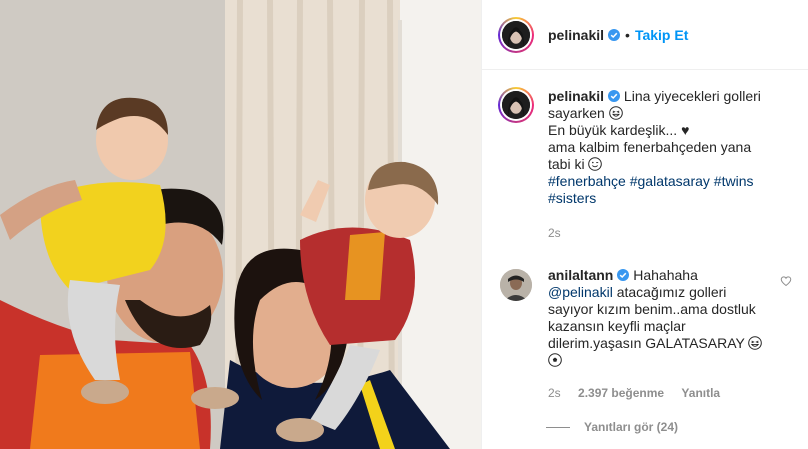  I want to click on caption-meta: 2s, so click(660, 233).